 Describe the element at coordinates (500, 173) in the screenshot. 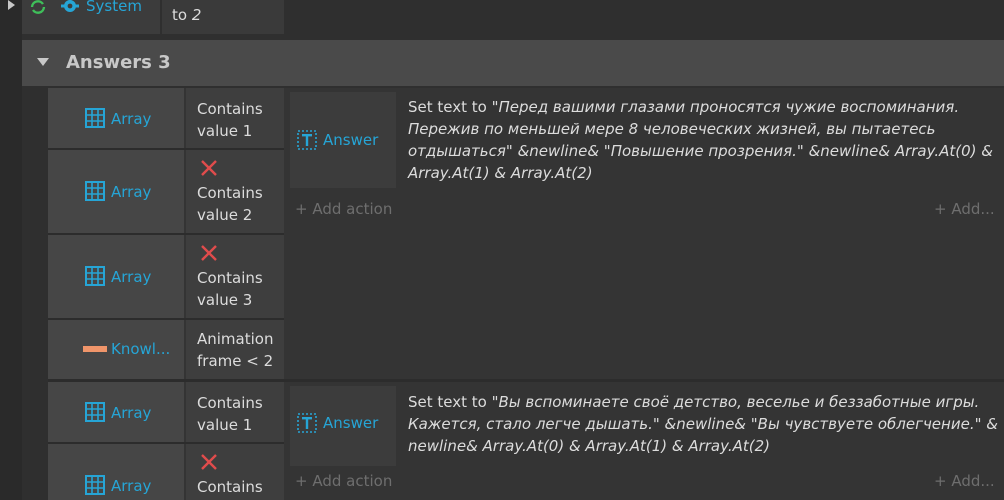

I see `action-italic: Array.At(1) & Array.At(2)` at that location.